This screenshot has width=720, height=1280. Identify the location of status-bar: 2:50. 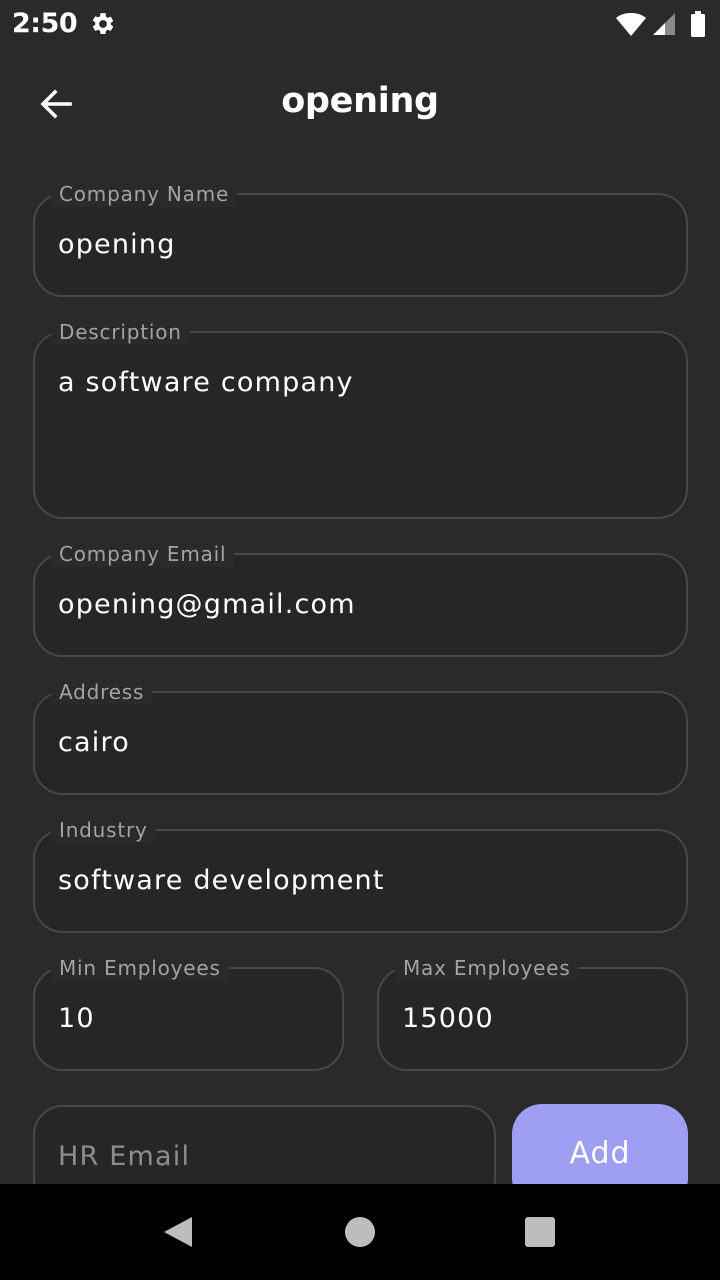
(360, 24).